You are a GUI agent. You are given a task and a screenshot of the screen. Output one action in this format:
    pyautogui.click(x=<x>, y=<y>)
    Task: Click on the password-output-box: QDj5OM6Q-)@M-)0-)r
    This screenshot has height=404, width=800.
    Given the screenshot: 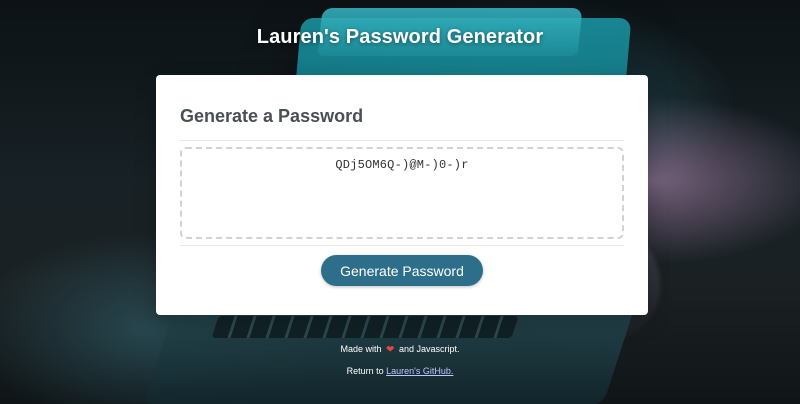 What is the action you would take?
    pyautogui.click(x=402, y=193)
    